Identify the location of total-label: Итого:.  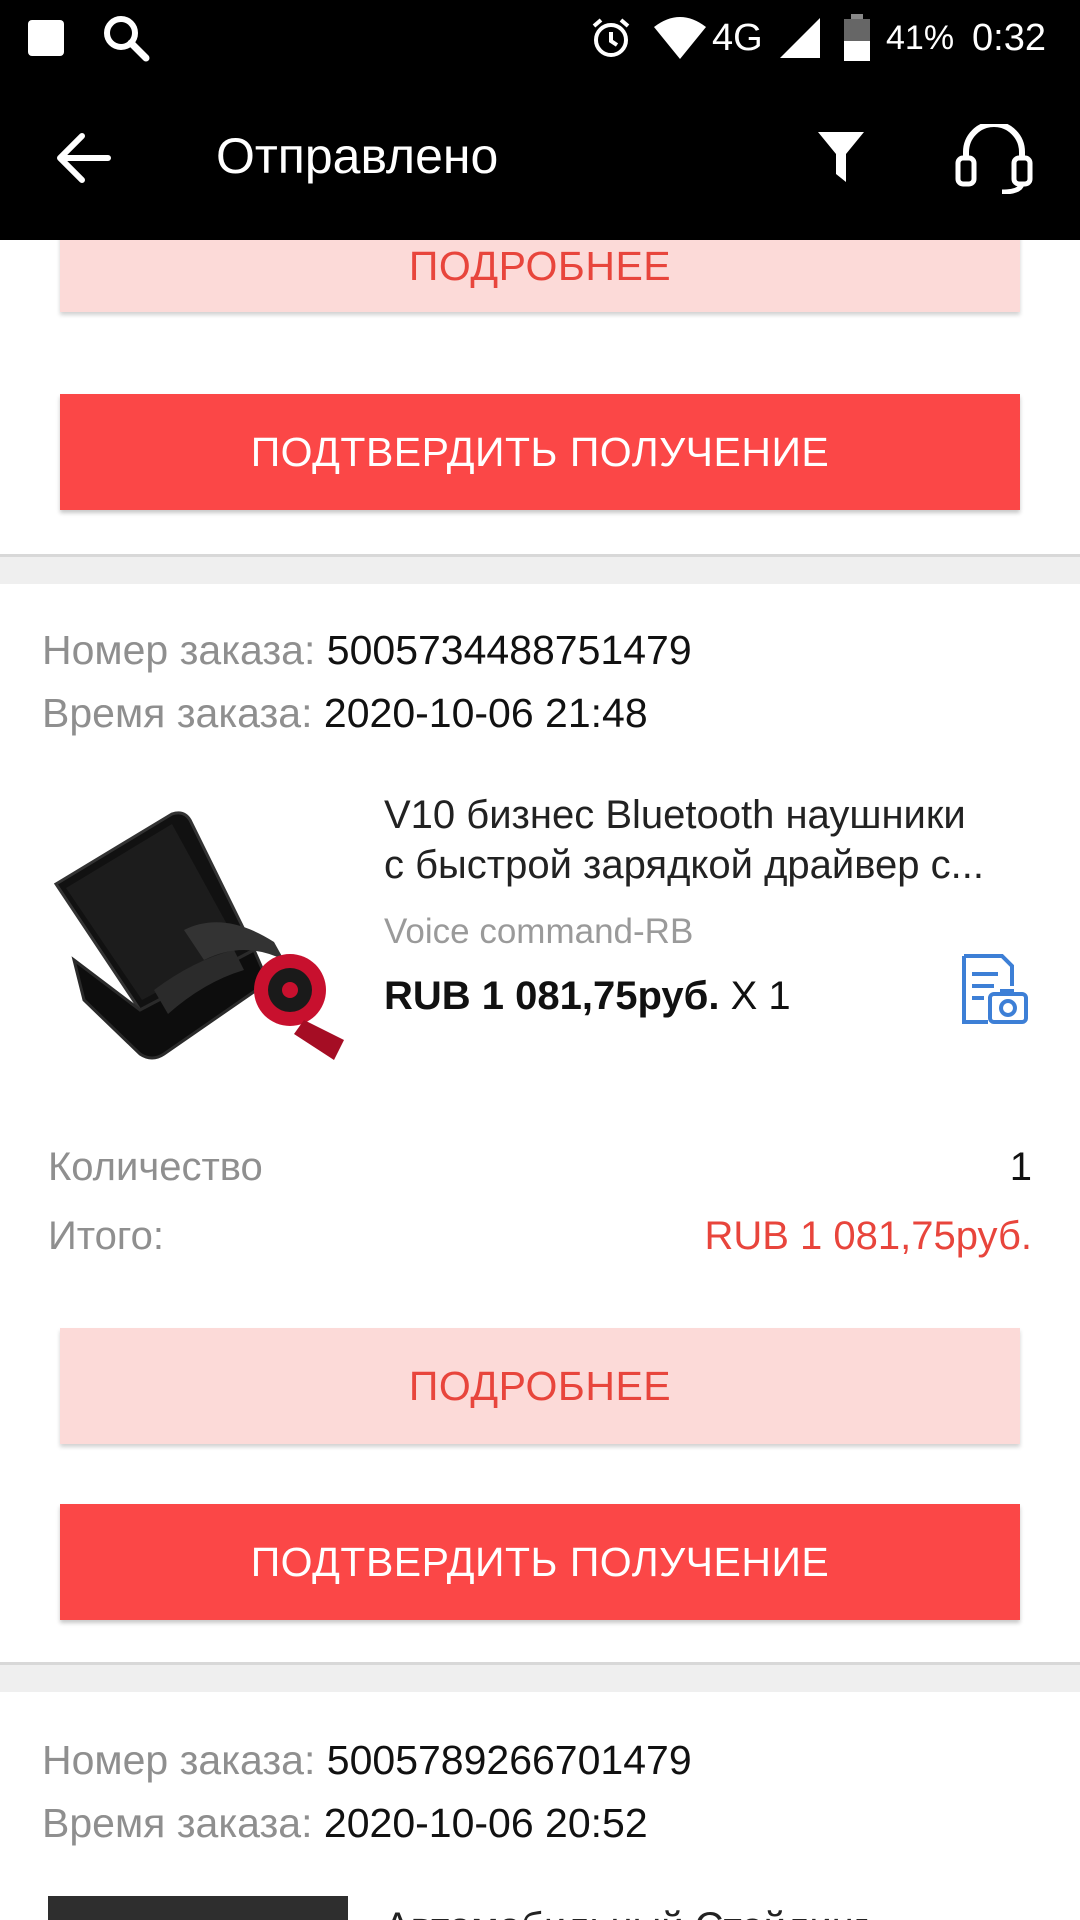
(106, 1236).